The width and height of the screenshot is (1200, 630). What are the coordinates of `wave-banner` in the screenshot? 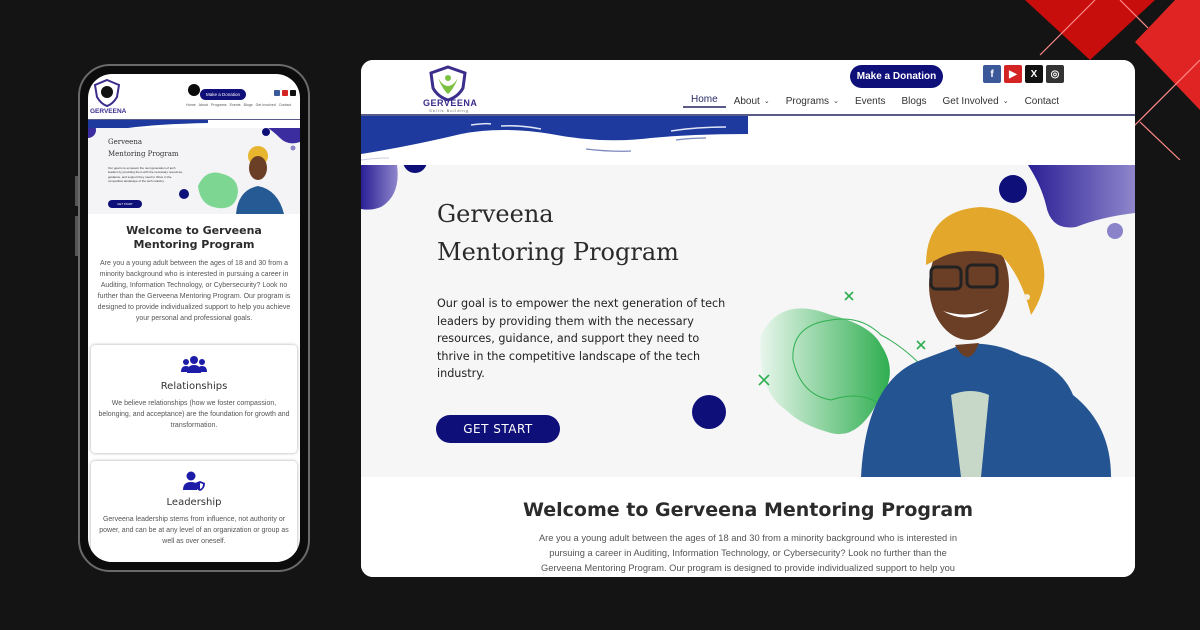 It's located at (554, 138).